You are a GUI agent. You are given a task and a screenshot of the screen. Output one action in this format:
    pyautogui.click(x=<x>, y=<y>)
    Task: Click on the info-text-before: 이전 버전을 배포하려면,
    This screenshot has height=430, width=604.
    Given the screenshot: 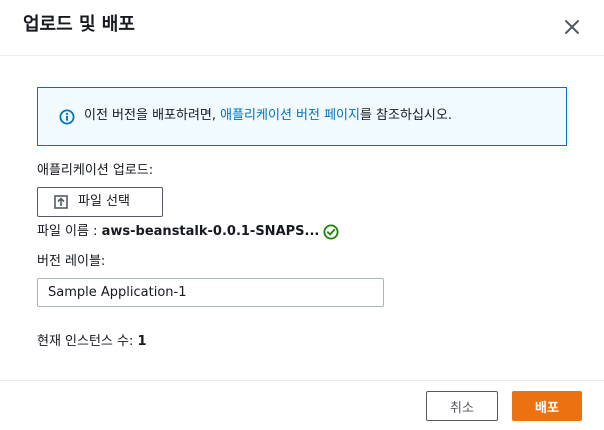 What is the action you would take?
    pyautogui.click(x=152, y=115)
    